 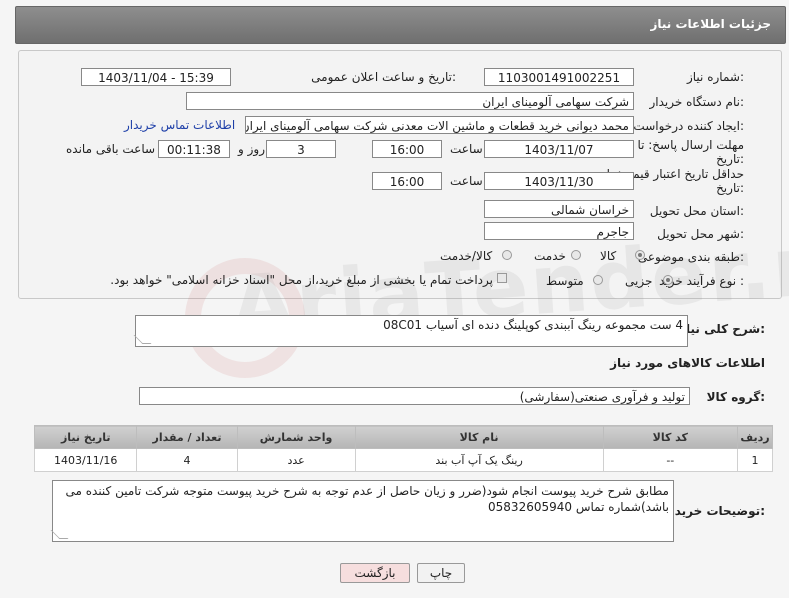 I want to click on category-option-goods: کالا, so click(x=608, y=256).